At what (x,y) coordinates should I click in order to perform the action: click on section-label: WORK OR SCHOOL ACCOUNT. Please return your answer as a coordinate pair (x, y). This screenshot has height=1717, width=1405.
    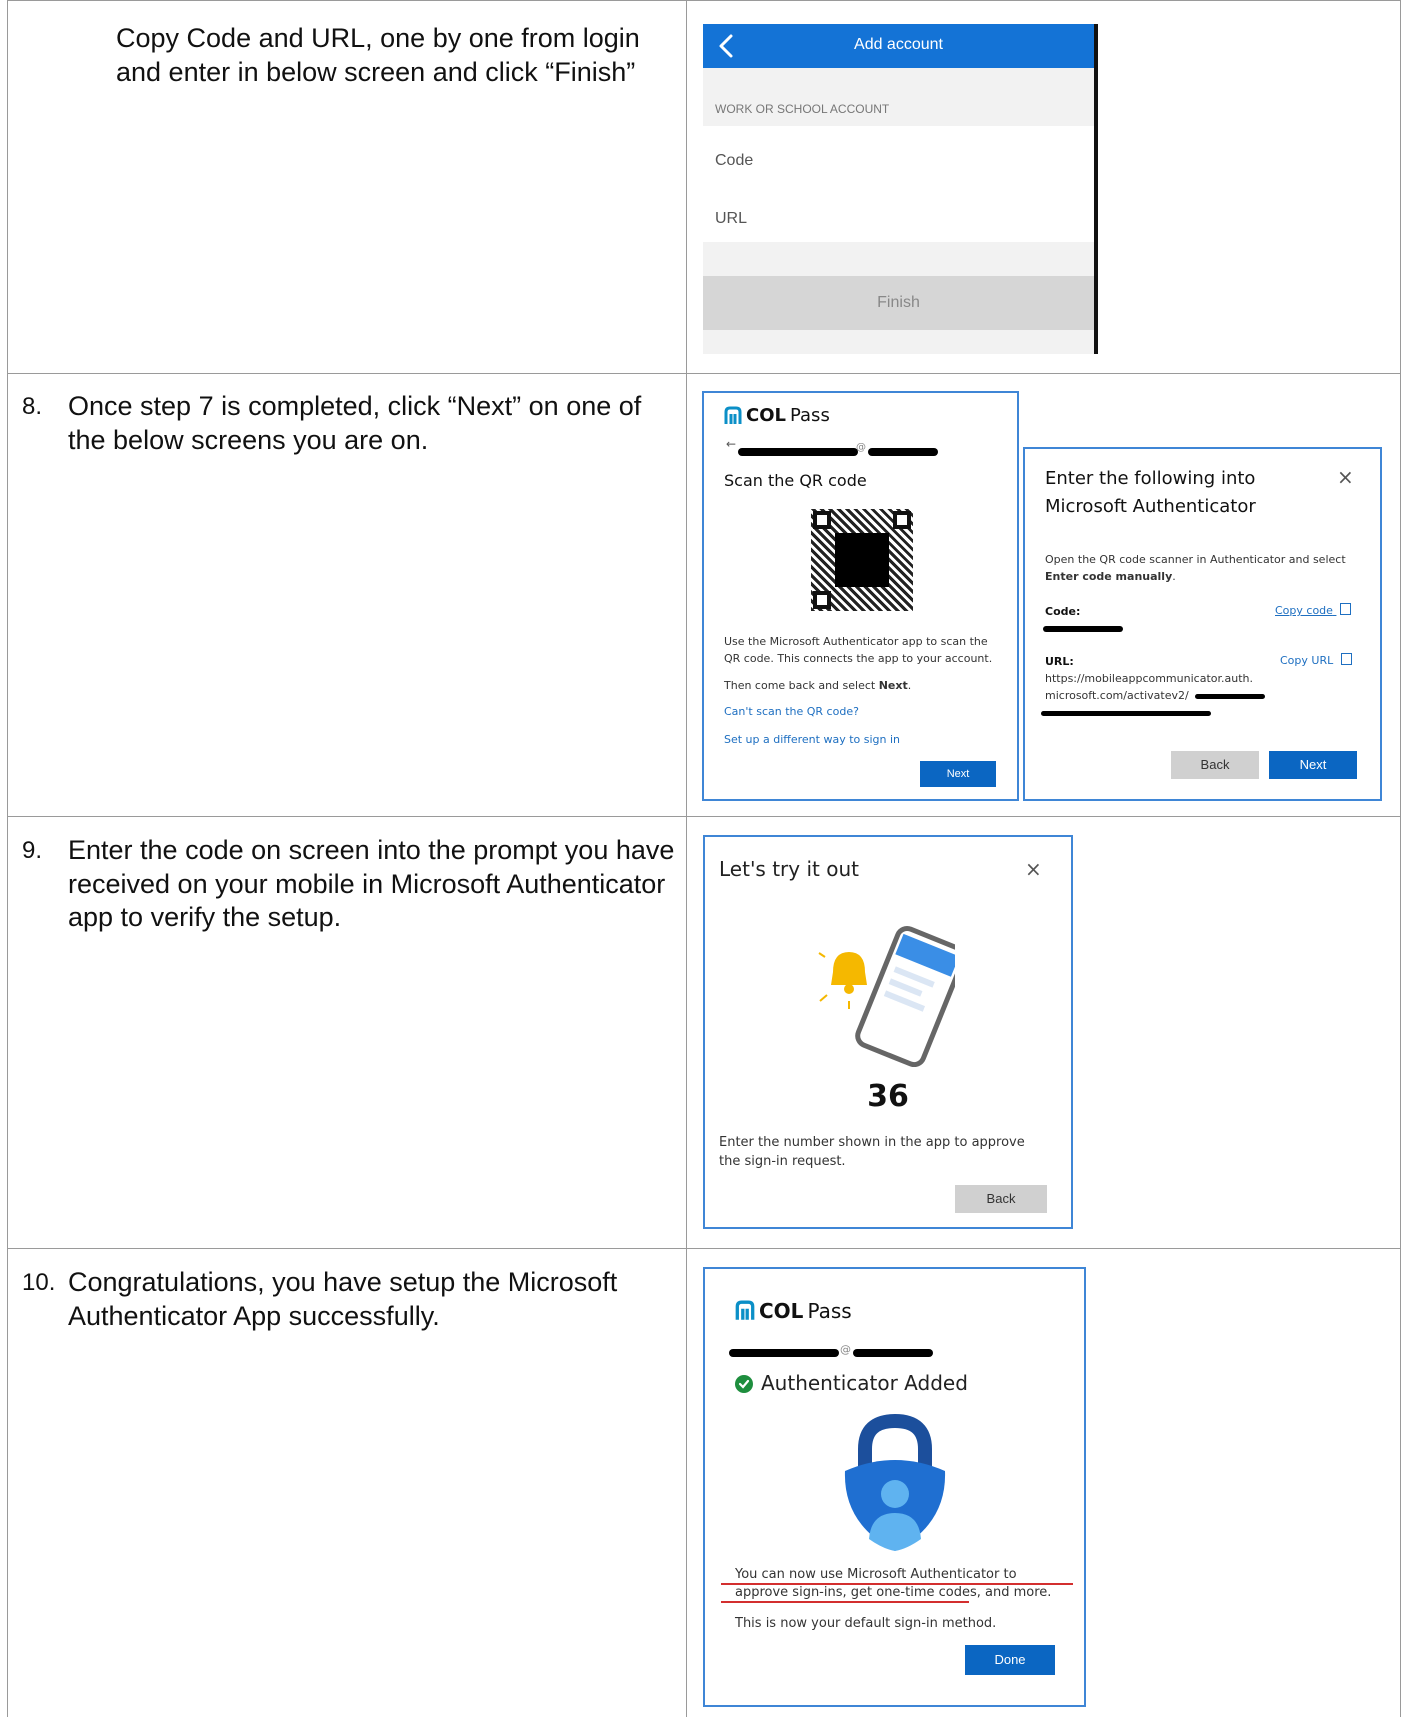
    Looking at the image, I should click on (802, 109).